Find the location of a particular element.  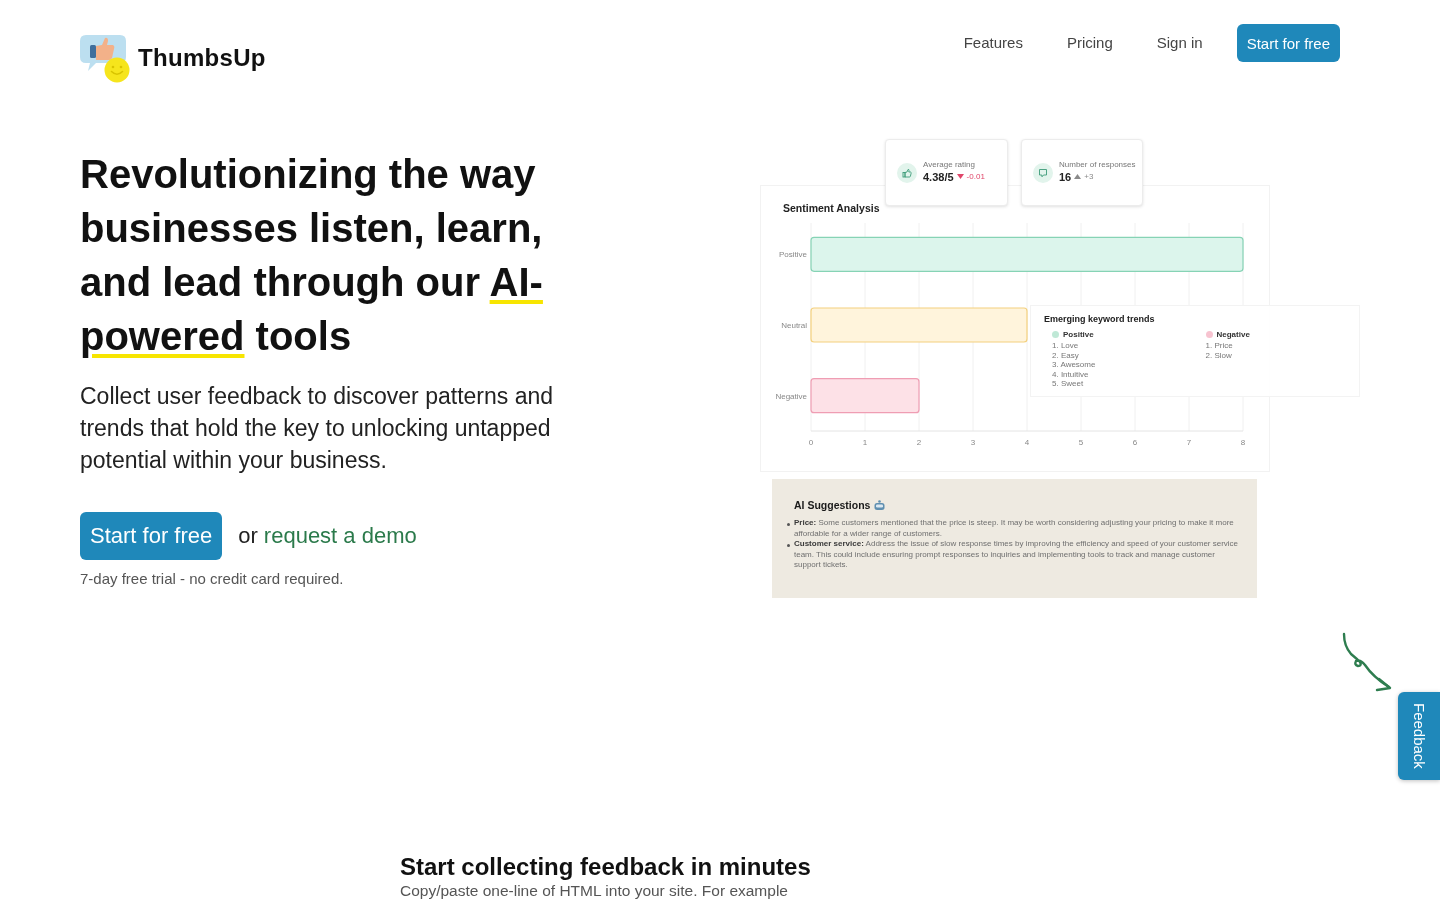

tick-label: 8 is located at coordinates (1243, 442).